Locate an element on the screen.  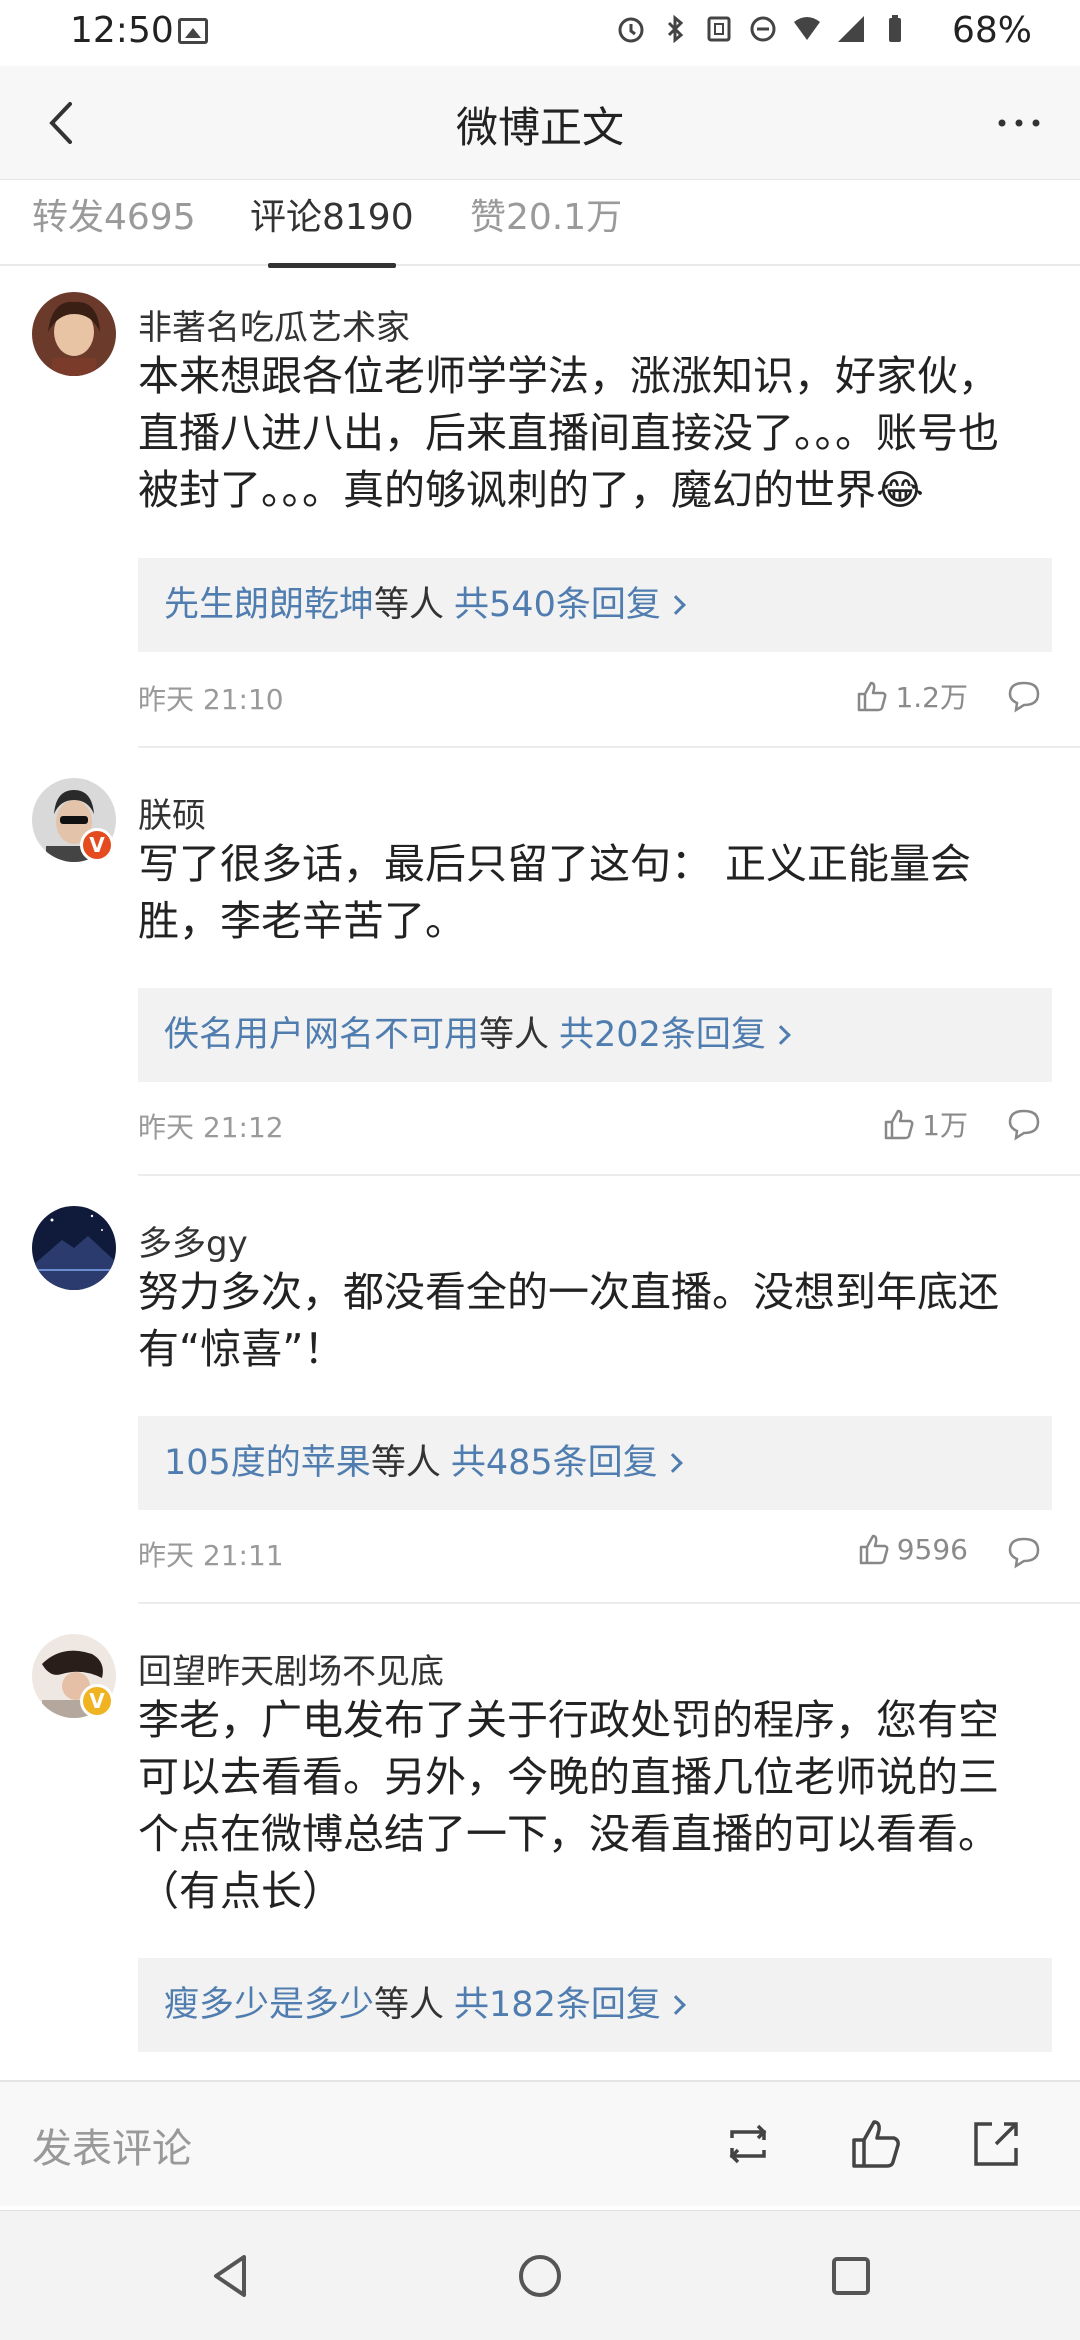
reply-summary: 佚名用户网名不可用等人 共202条回复 is located at coordinates (595, 1035).